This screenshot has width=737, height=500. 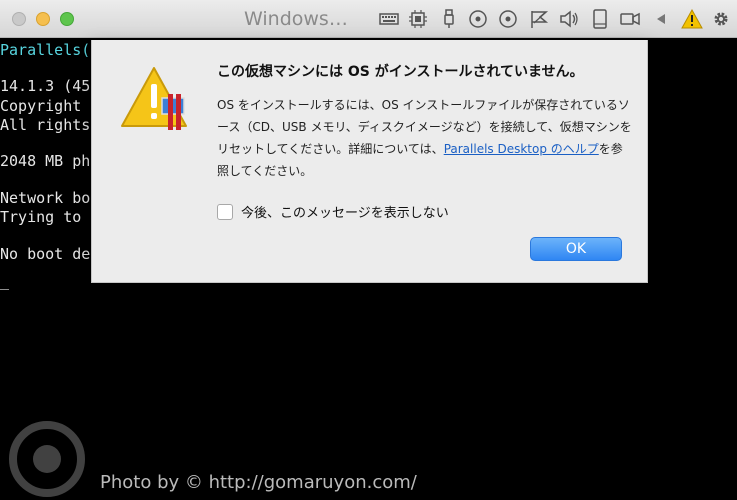 I want to click on cpu-icon, so click(x=418, y=19).